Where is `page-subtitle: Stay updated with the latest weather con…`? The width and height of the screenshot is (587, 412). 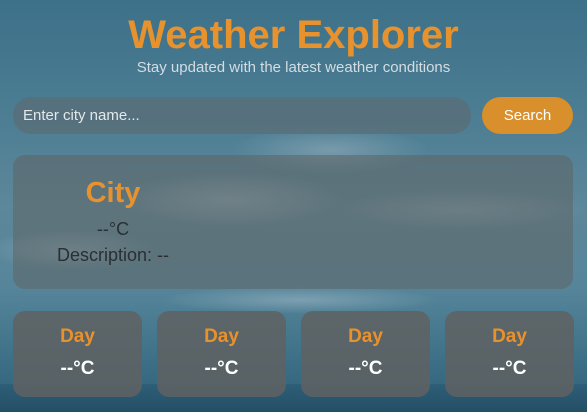 page-subtitle: Stay updated with the latest weather con… is located at coordinates (293, 67).